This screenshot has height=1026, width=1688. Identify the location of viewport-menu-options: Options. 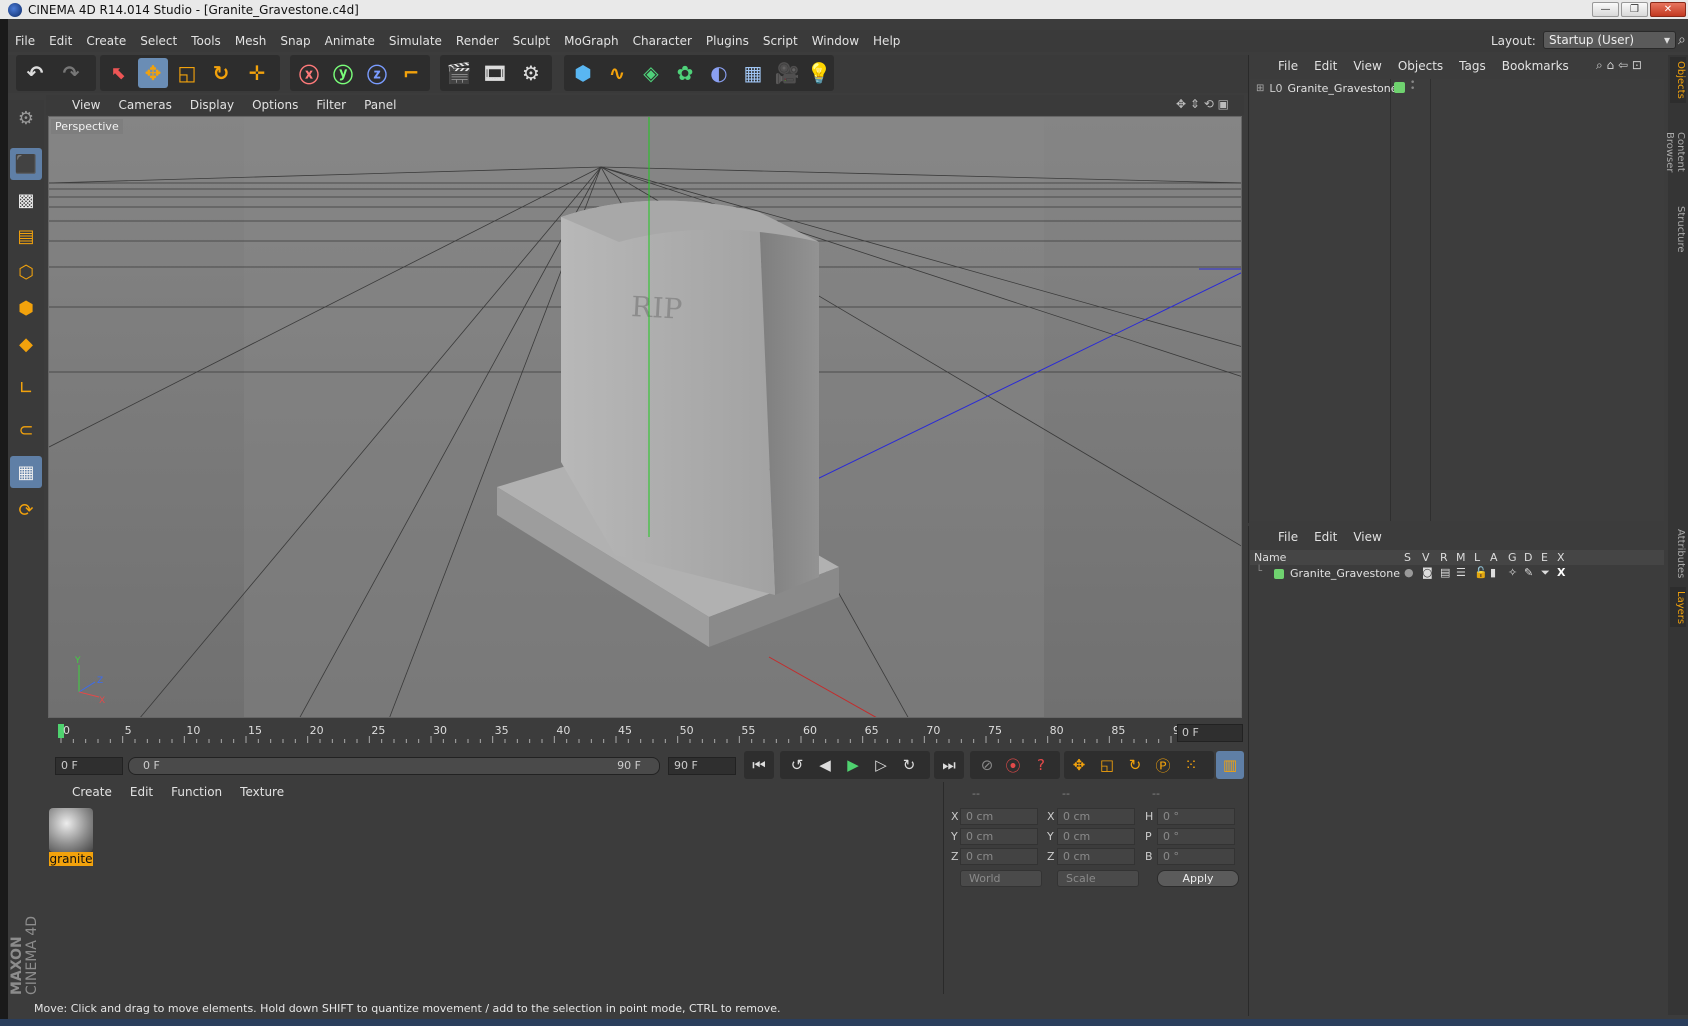
(276, 105).